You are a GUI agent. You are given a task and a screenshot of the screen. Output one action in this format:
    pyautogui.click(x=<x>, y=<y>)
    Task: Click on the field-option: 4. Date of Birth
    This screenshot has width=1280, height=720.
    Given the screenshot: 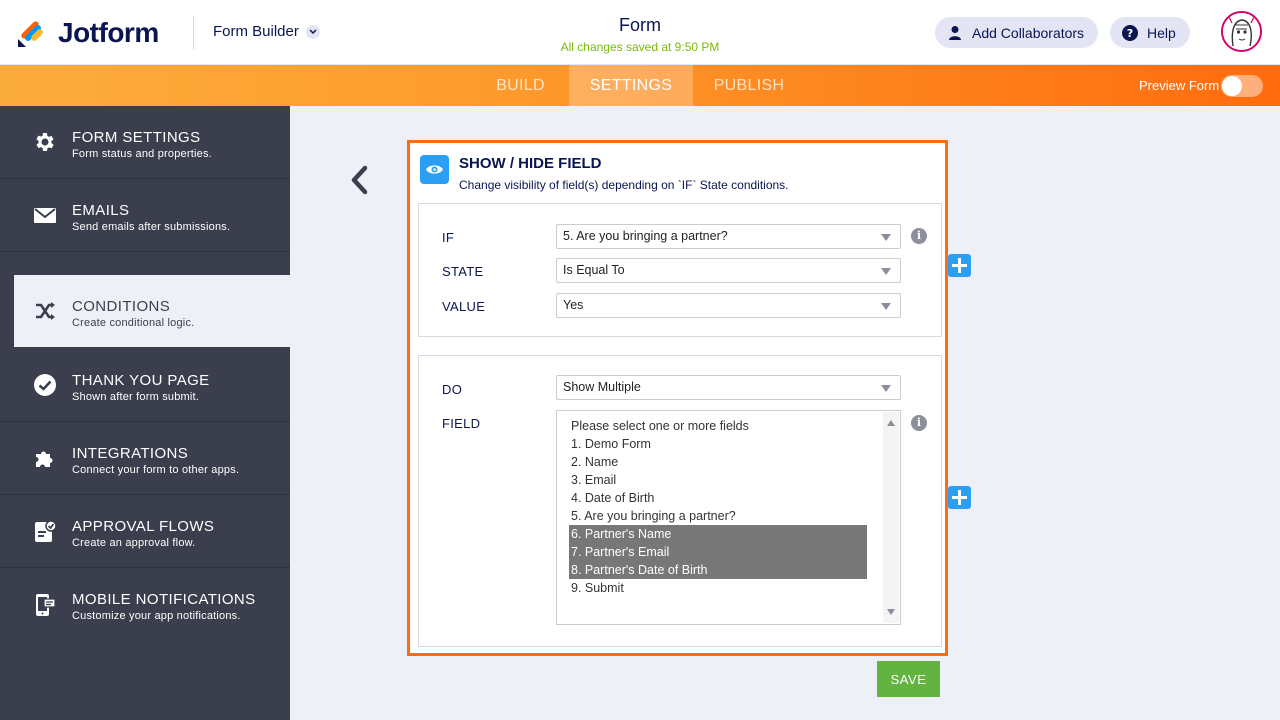 What is the action you would take?
    pyautogui.click(x=718, y=498)
    